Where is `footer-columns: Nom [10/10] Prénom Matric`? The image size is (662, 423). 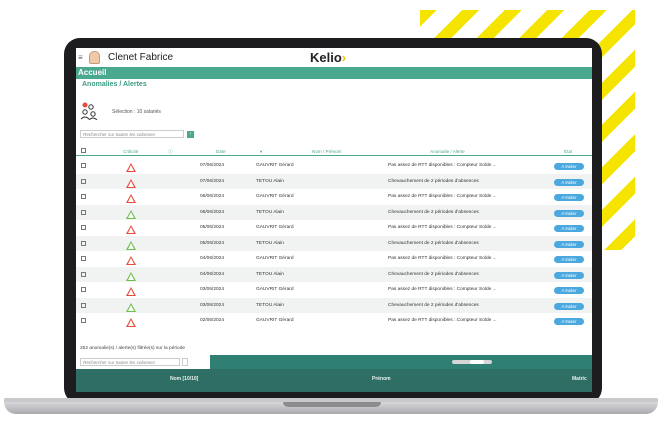 footer-columns: Nom [10/10] Prénom Matric is located at coordinates (334, 380).